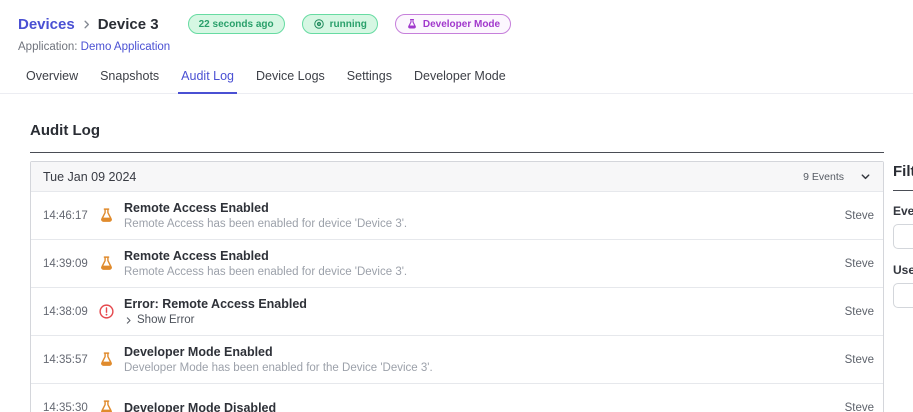 This screenshot has width=913, height=412. Describe the element at coordinates (461, 24) in the screenshot. I see `developer-mode-label: Developer Mode` at that location.